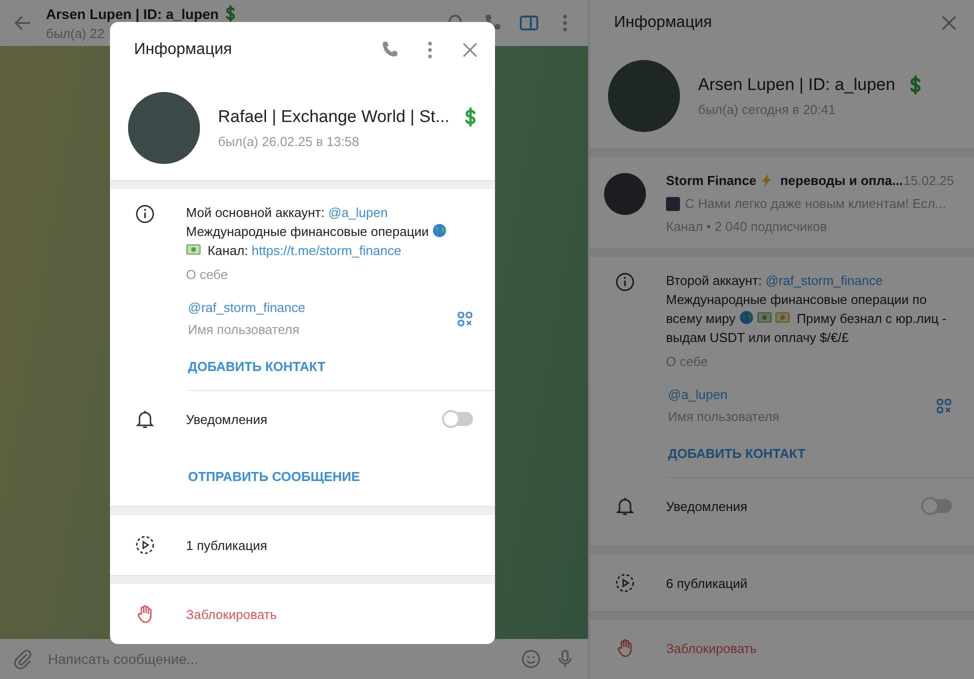  Describe the element at coordinates (711, 180) in the screenshot. I see `channel-name: Storm Finance` at that location.